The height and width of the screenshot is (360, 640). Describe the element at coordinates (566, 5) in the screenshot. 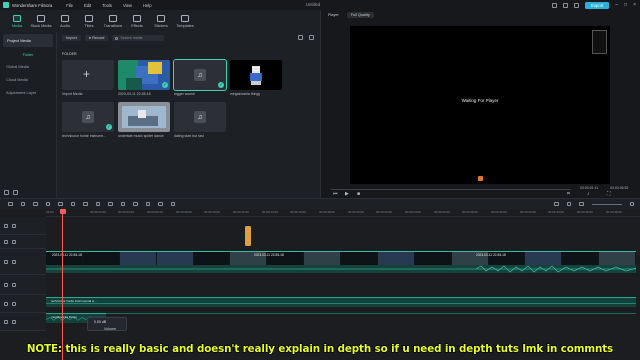

I see `cloud-icon` at that location.